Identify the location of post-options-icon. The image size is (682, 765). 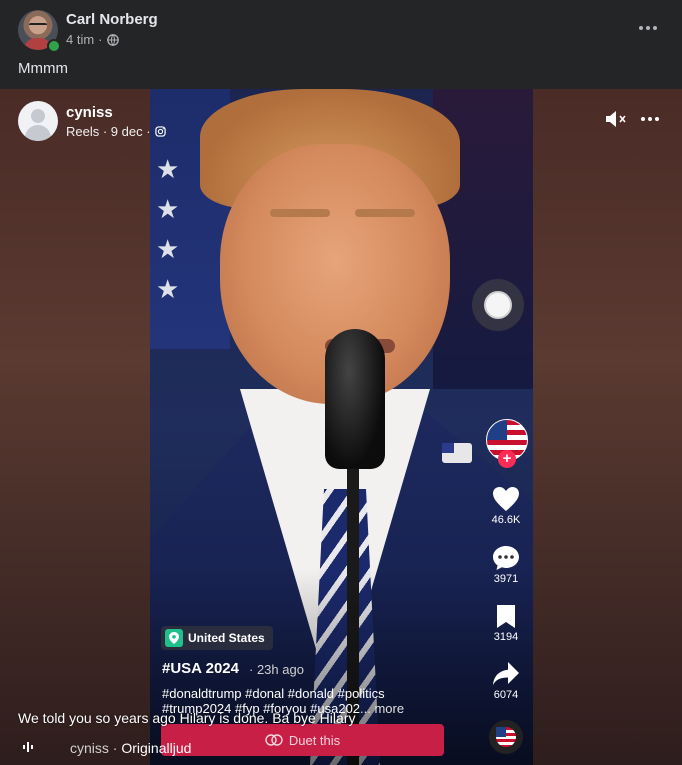
(648, 28).